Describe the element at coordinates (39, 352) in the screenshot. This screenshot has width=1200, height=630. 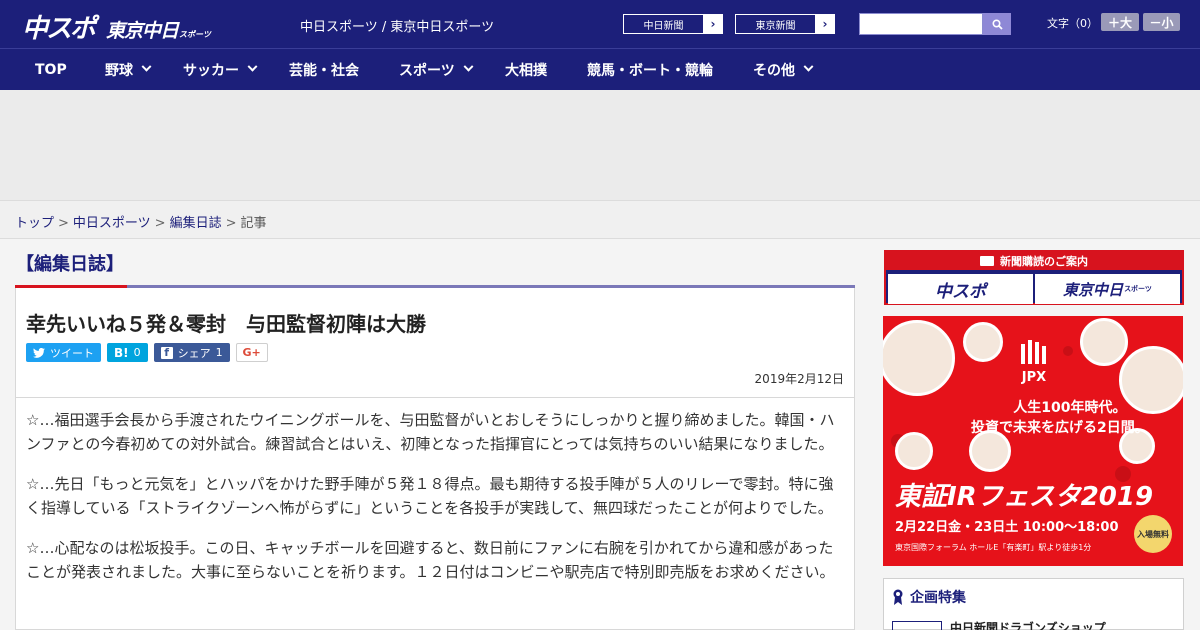
I see `twitter-icon` at that location.